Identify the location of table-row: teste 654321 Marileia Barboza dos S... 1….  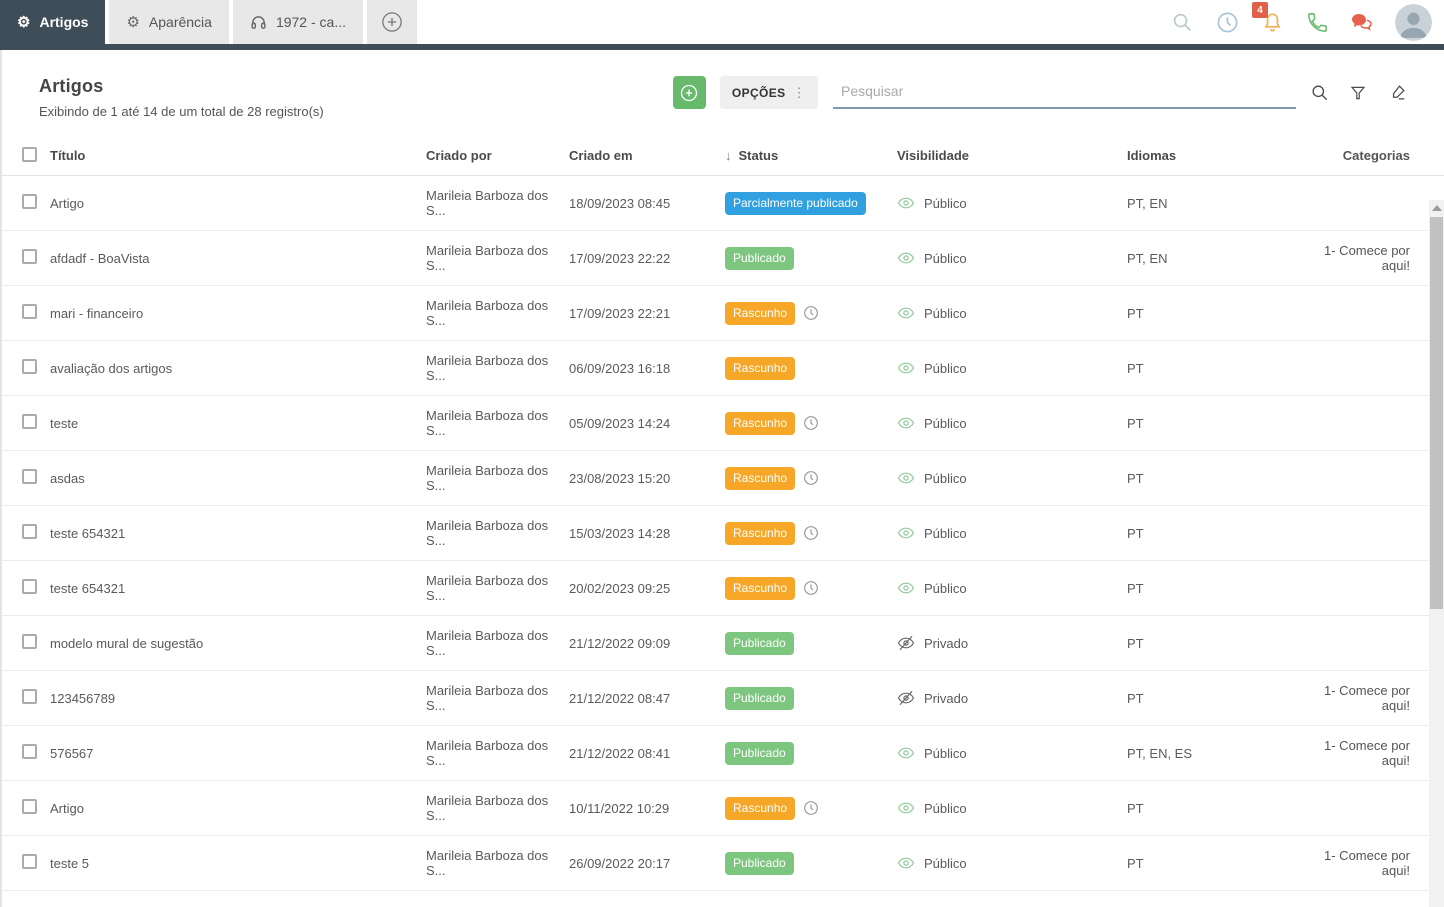
(723, 533).